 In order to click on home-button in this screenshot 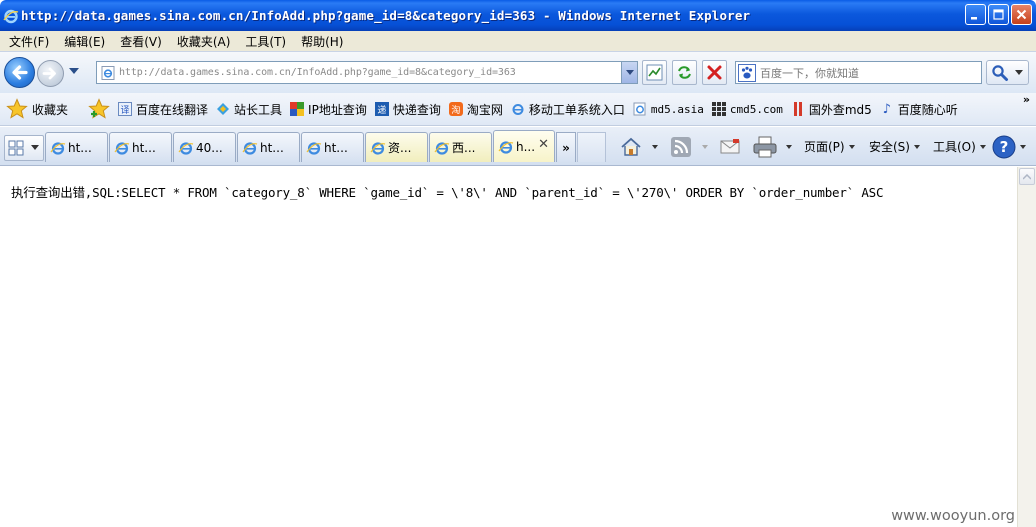, I will do `click(639, 146)`.